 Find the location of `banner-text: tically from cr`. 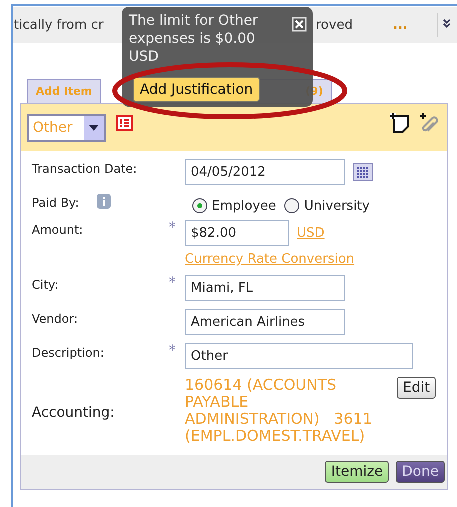

banner-text: tically from cr is located at coordinates (59, 25).